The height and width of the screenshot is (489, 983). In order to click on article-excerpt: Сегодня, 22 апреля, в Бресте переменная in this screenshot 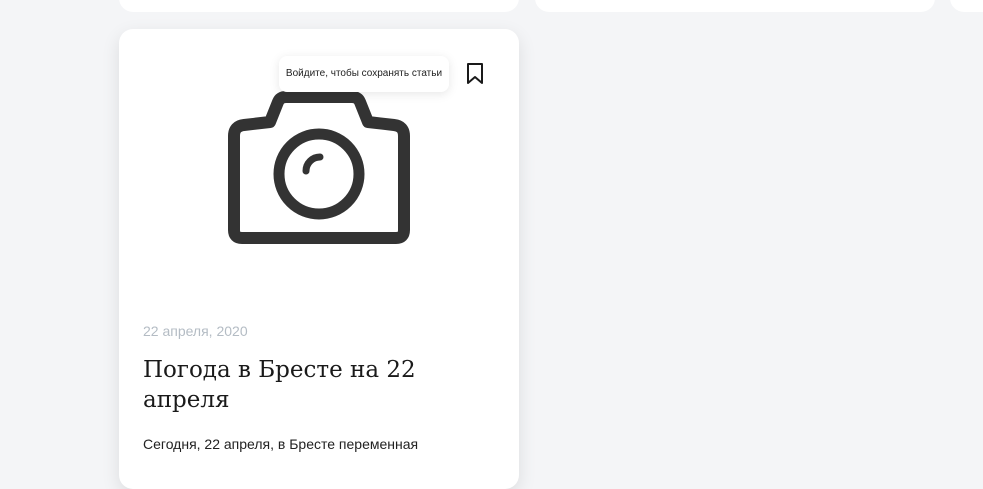, I will do `click(281, 444)`.